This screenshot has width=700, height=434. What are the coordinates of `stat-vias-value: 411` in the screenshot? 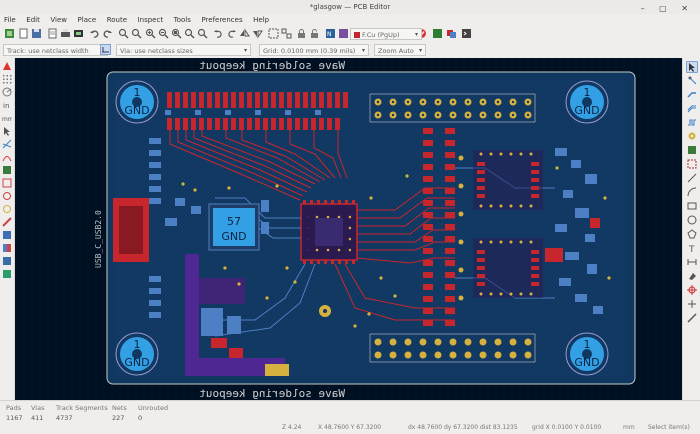 It's located at (37, 418).